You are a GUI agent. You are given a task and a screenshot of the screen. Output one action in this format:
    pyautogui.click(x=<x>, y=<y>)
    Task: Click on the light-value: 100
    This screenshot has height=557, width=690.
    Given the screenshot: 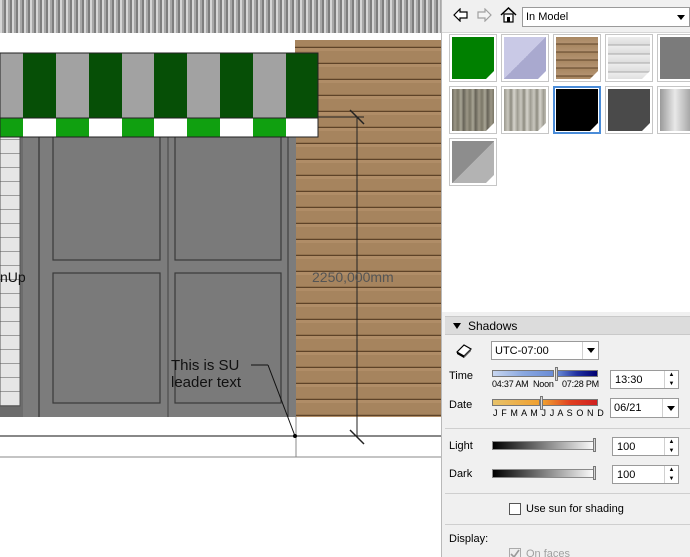 What is the action you would take?
    pyautogui.click(x=626, y=446)
    